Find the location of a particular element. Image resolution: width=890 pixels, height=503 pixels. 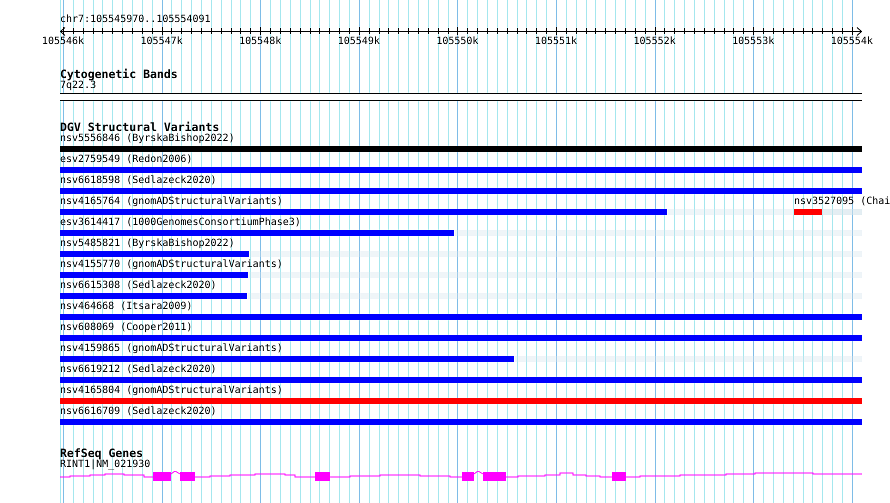

track-title: DGV Structural Variants is located at coordinates (140, 127).